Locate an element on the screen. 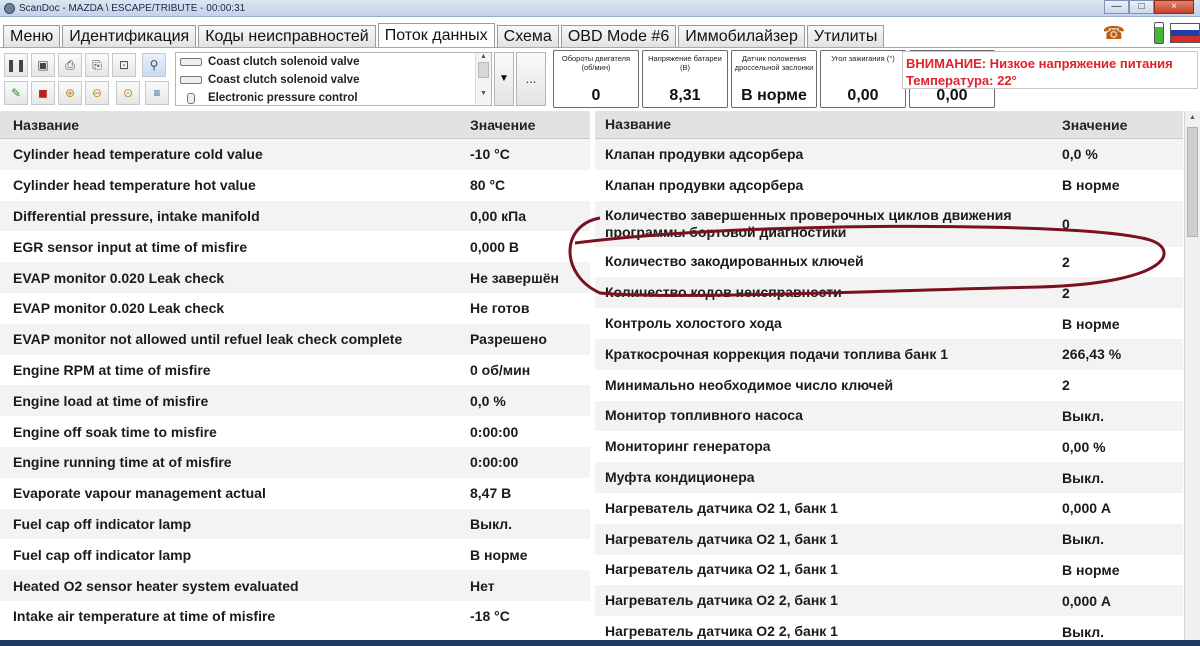 The width and height of the screenshot is (1200, 646). table-row: Engine off soak time to misfire 0:00:00 is located at coordinates (295, 431).